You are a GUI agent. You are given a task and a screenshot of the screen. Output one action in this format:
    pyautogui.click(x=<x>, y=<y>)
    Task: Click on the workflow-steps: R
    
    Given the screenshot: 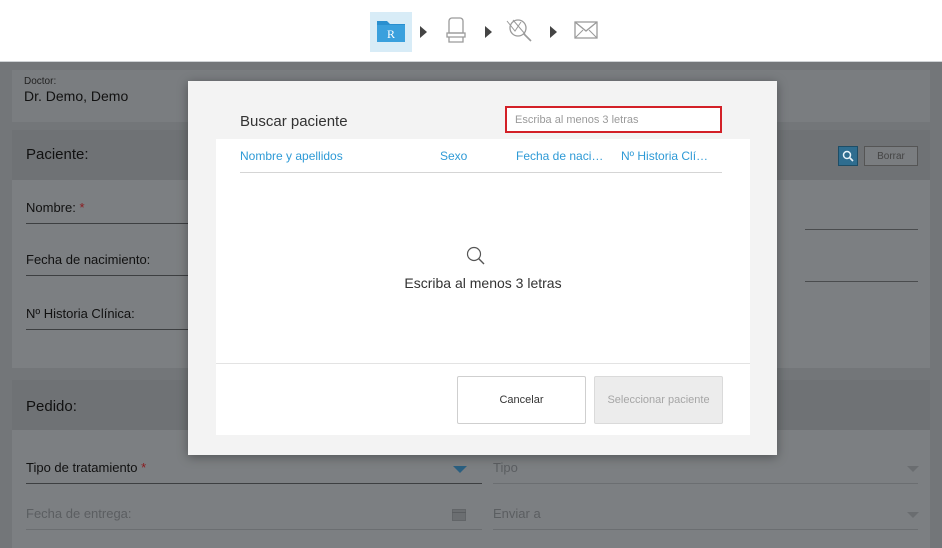 What is the action you would take?
    pyautogui.click(x=488, y=32)
    